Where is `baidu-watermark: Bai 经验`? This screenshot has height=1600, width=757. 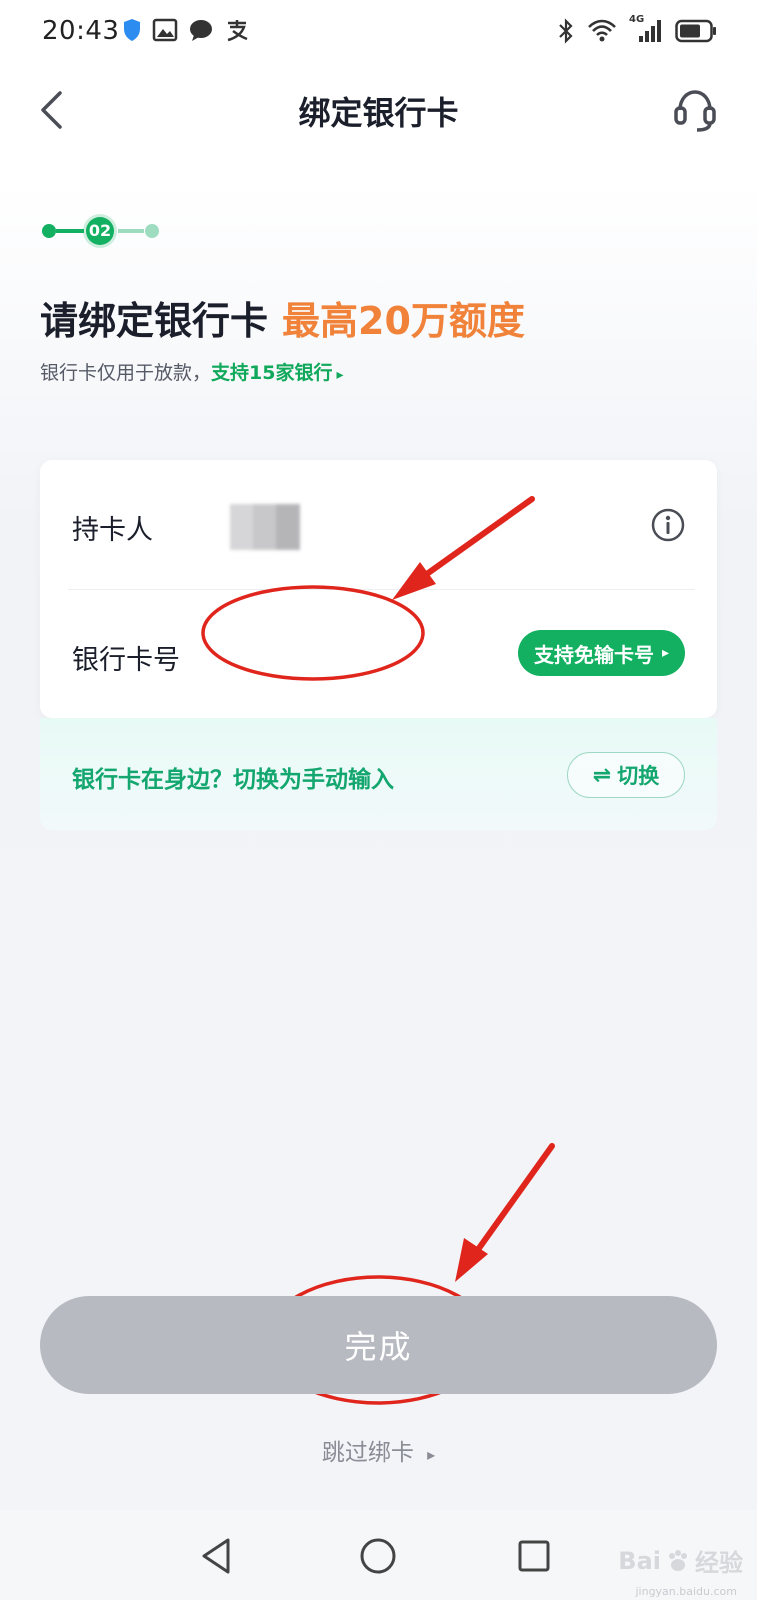 baidu-watermark: Bai 经验 is located at coordinates (680, 1560).